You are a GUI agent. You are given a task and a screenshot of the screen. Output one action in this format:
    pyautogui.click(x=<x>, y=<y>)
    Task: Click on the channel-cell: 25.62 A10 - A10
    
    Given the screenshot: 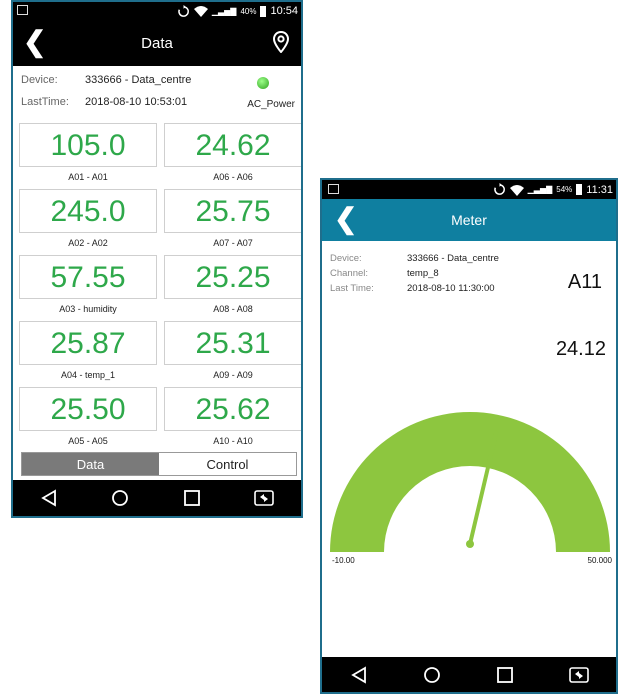 What is the action you would take?
    pyautogui.click(x=232, y=420)
    